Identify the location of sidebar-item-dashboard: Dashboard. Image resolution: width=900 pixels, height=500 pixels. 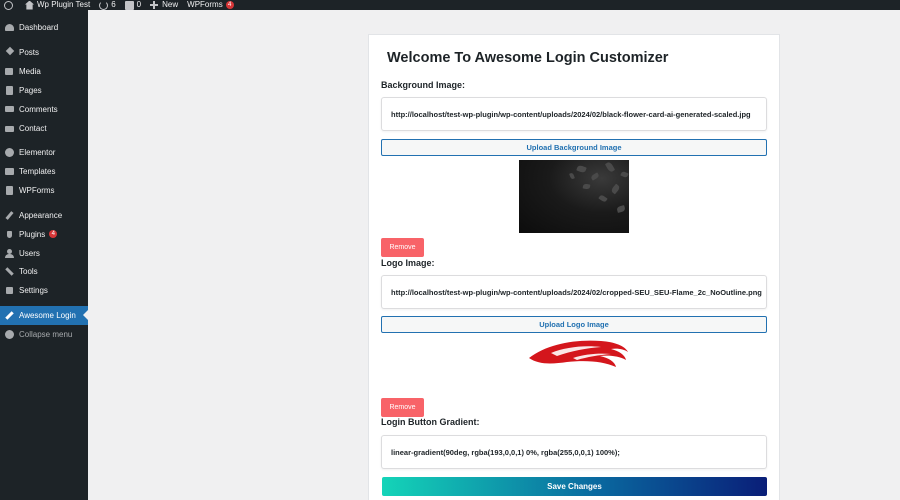
(44, 27).